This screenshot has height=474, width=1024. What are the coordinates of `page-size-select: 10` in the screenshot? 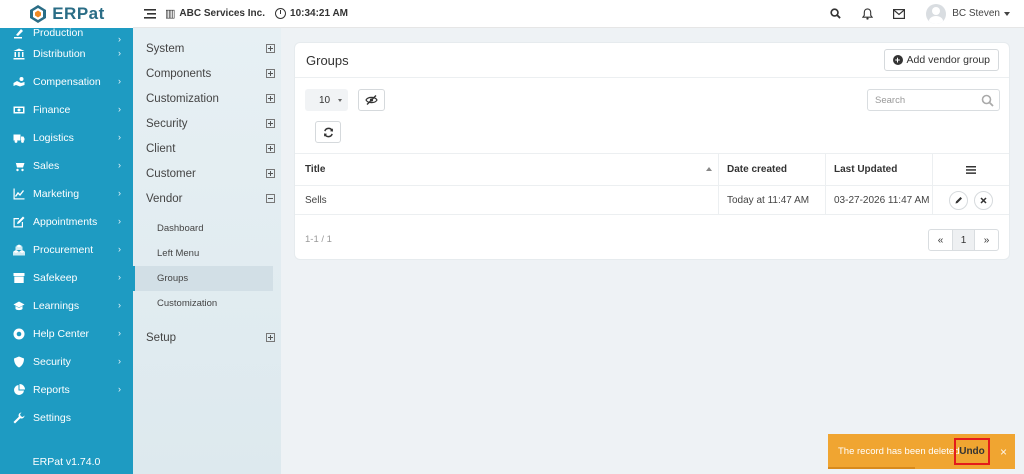 It's located at (326, 100).